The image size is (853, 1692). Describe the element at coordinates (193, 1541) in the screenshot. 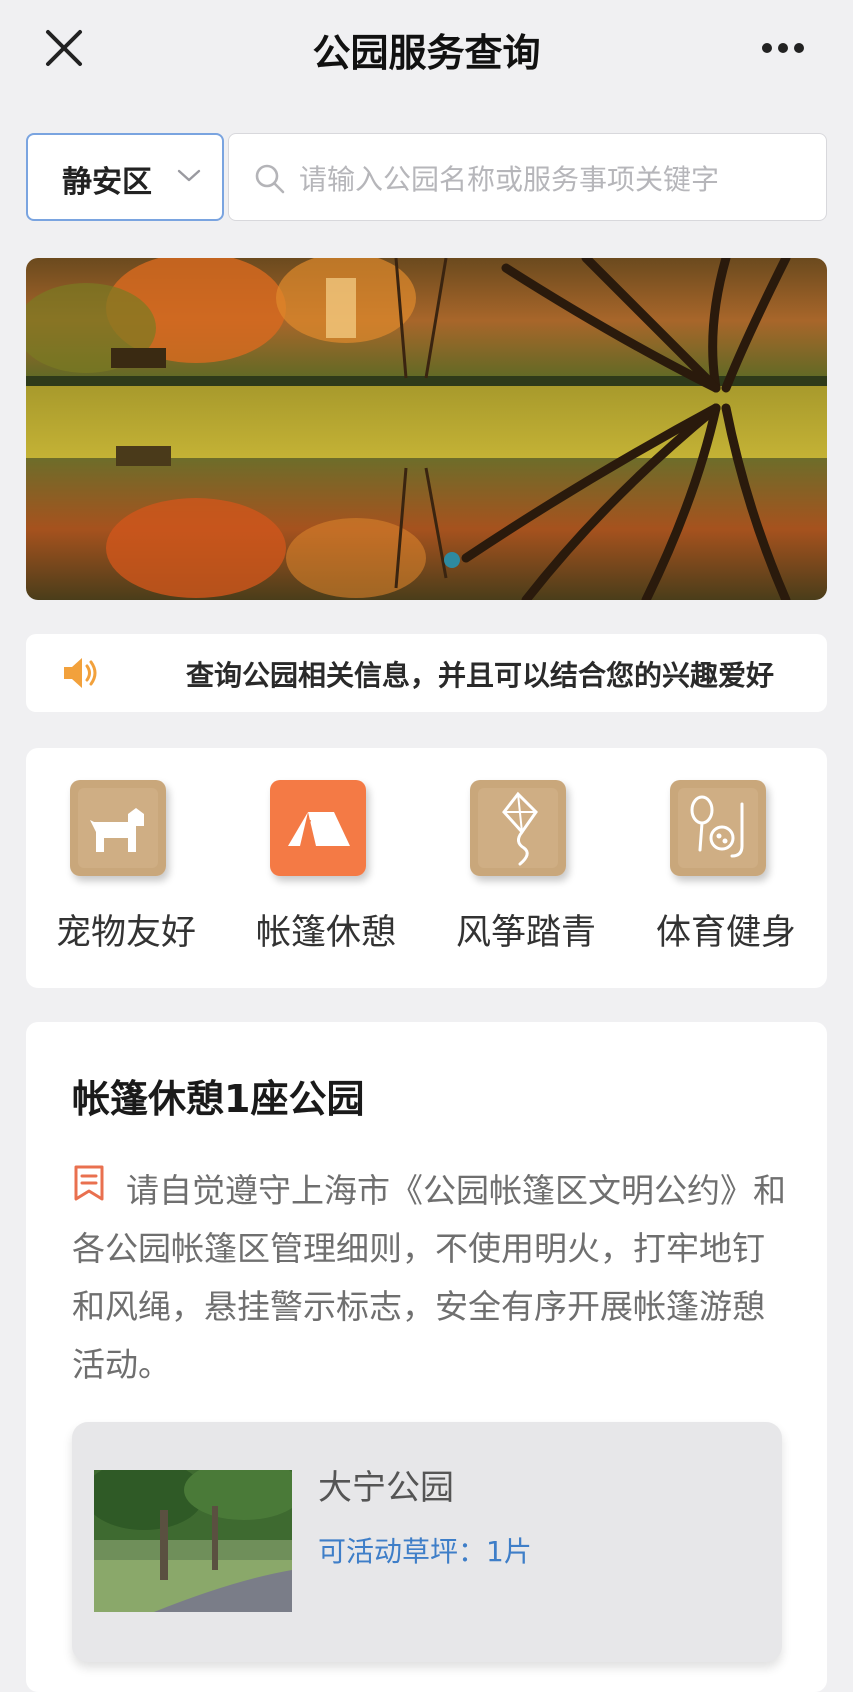

I see `park-photo` at that location.